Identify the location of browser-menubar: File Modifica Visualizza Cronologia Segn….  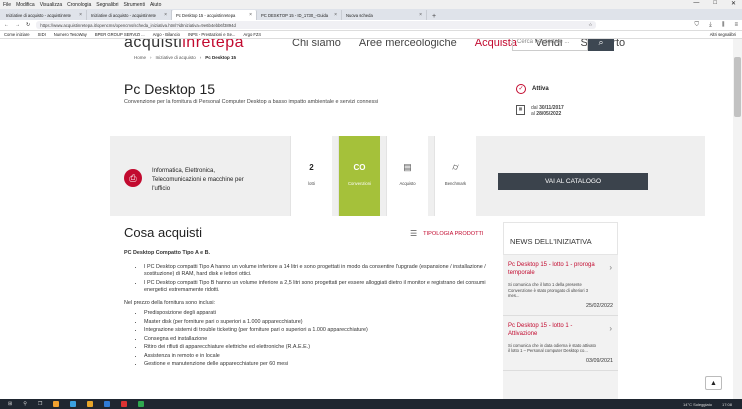
(371, 4).